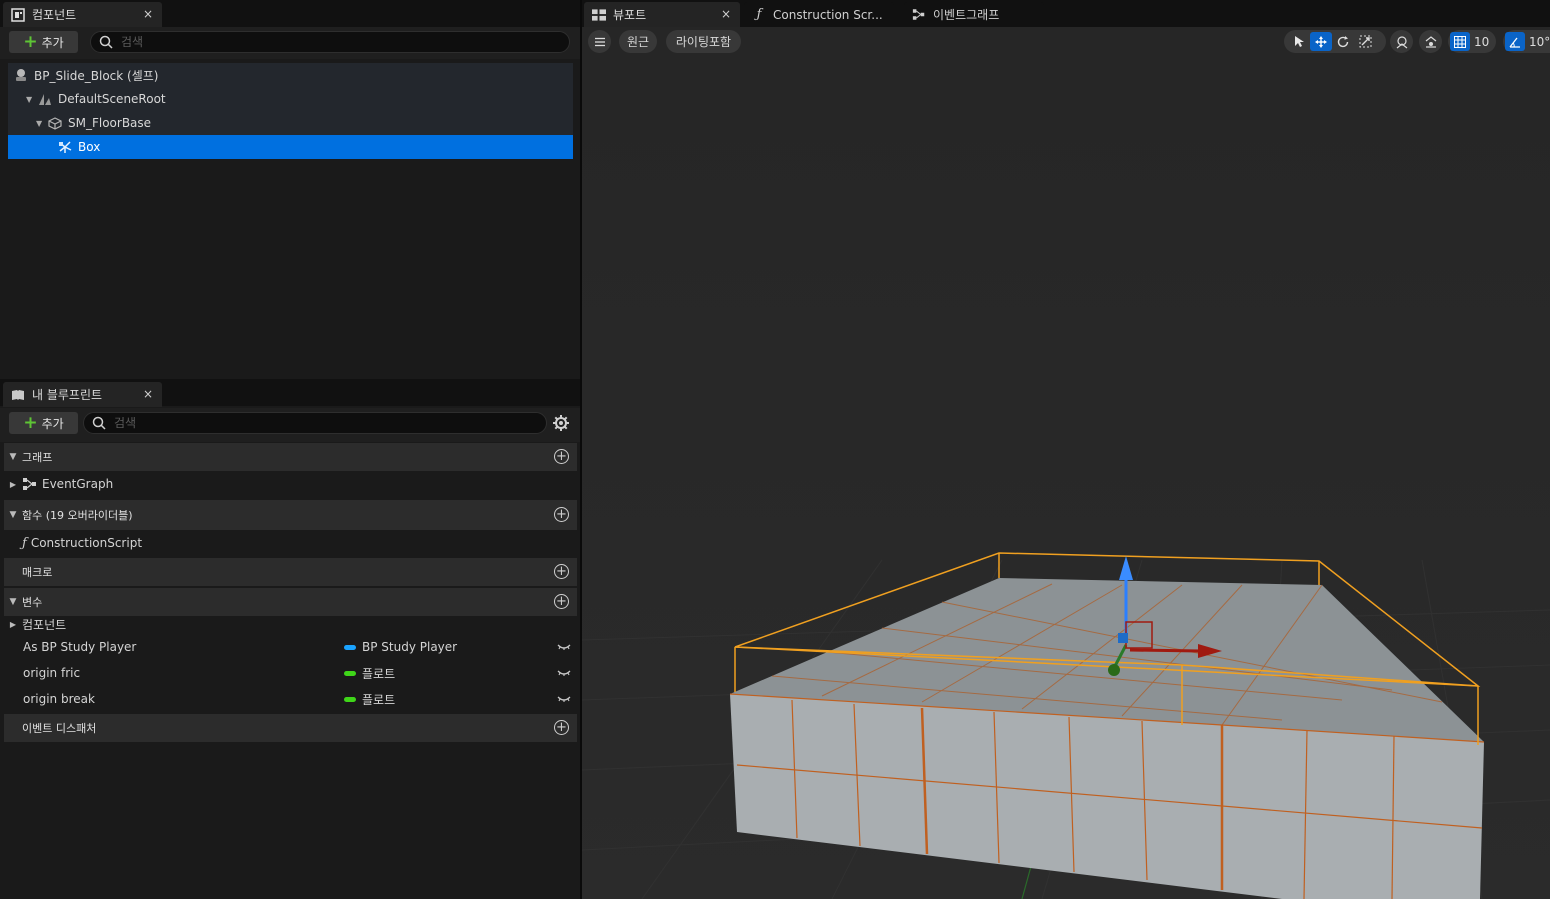 This screenshot has width=1550, height=899. What do you see at coordinates (80, 647) in the screenshot?
I see `variable-name: As BP Study Player` at bounding box center [80, 647].